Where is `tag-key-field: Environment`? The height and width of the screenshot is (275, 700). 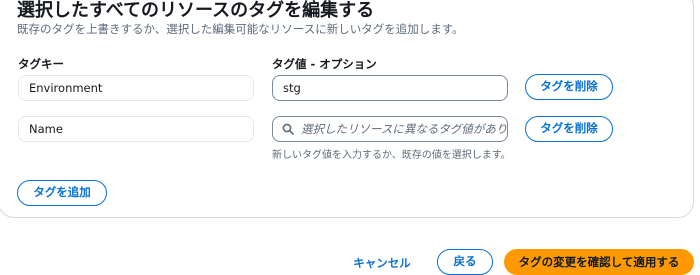 tag-key-field: Environment is located at coordinates (136, 88).